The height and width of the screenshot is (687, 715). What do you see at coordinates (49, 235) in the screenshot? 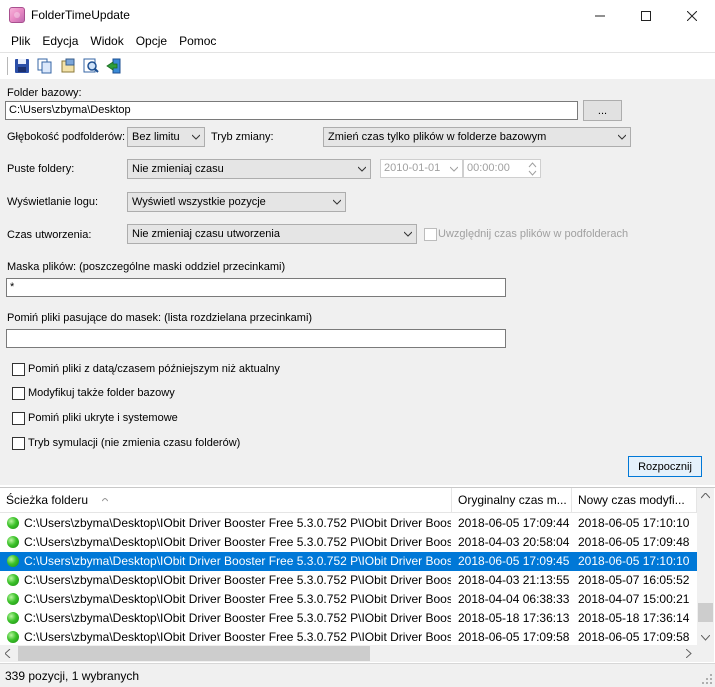
I see `created-label: Czas utworzenia:` at bounding box center [49, 235].